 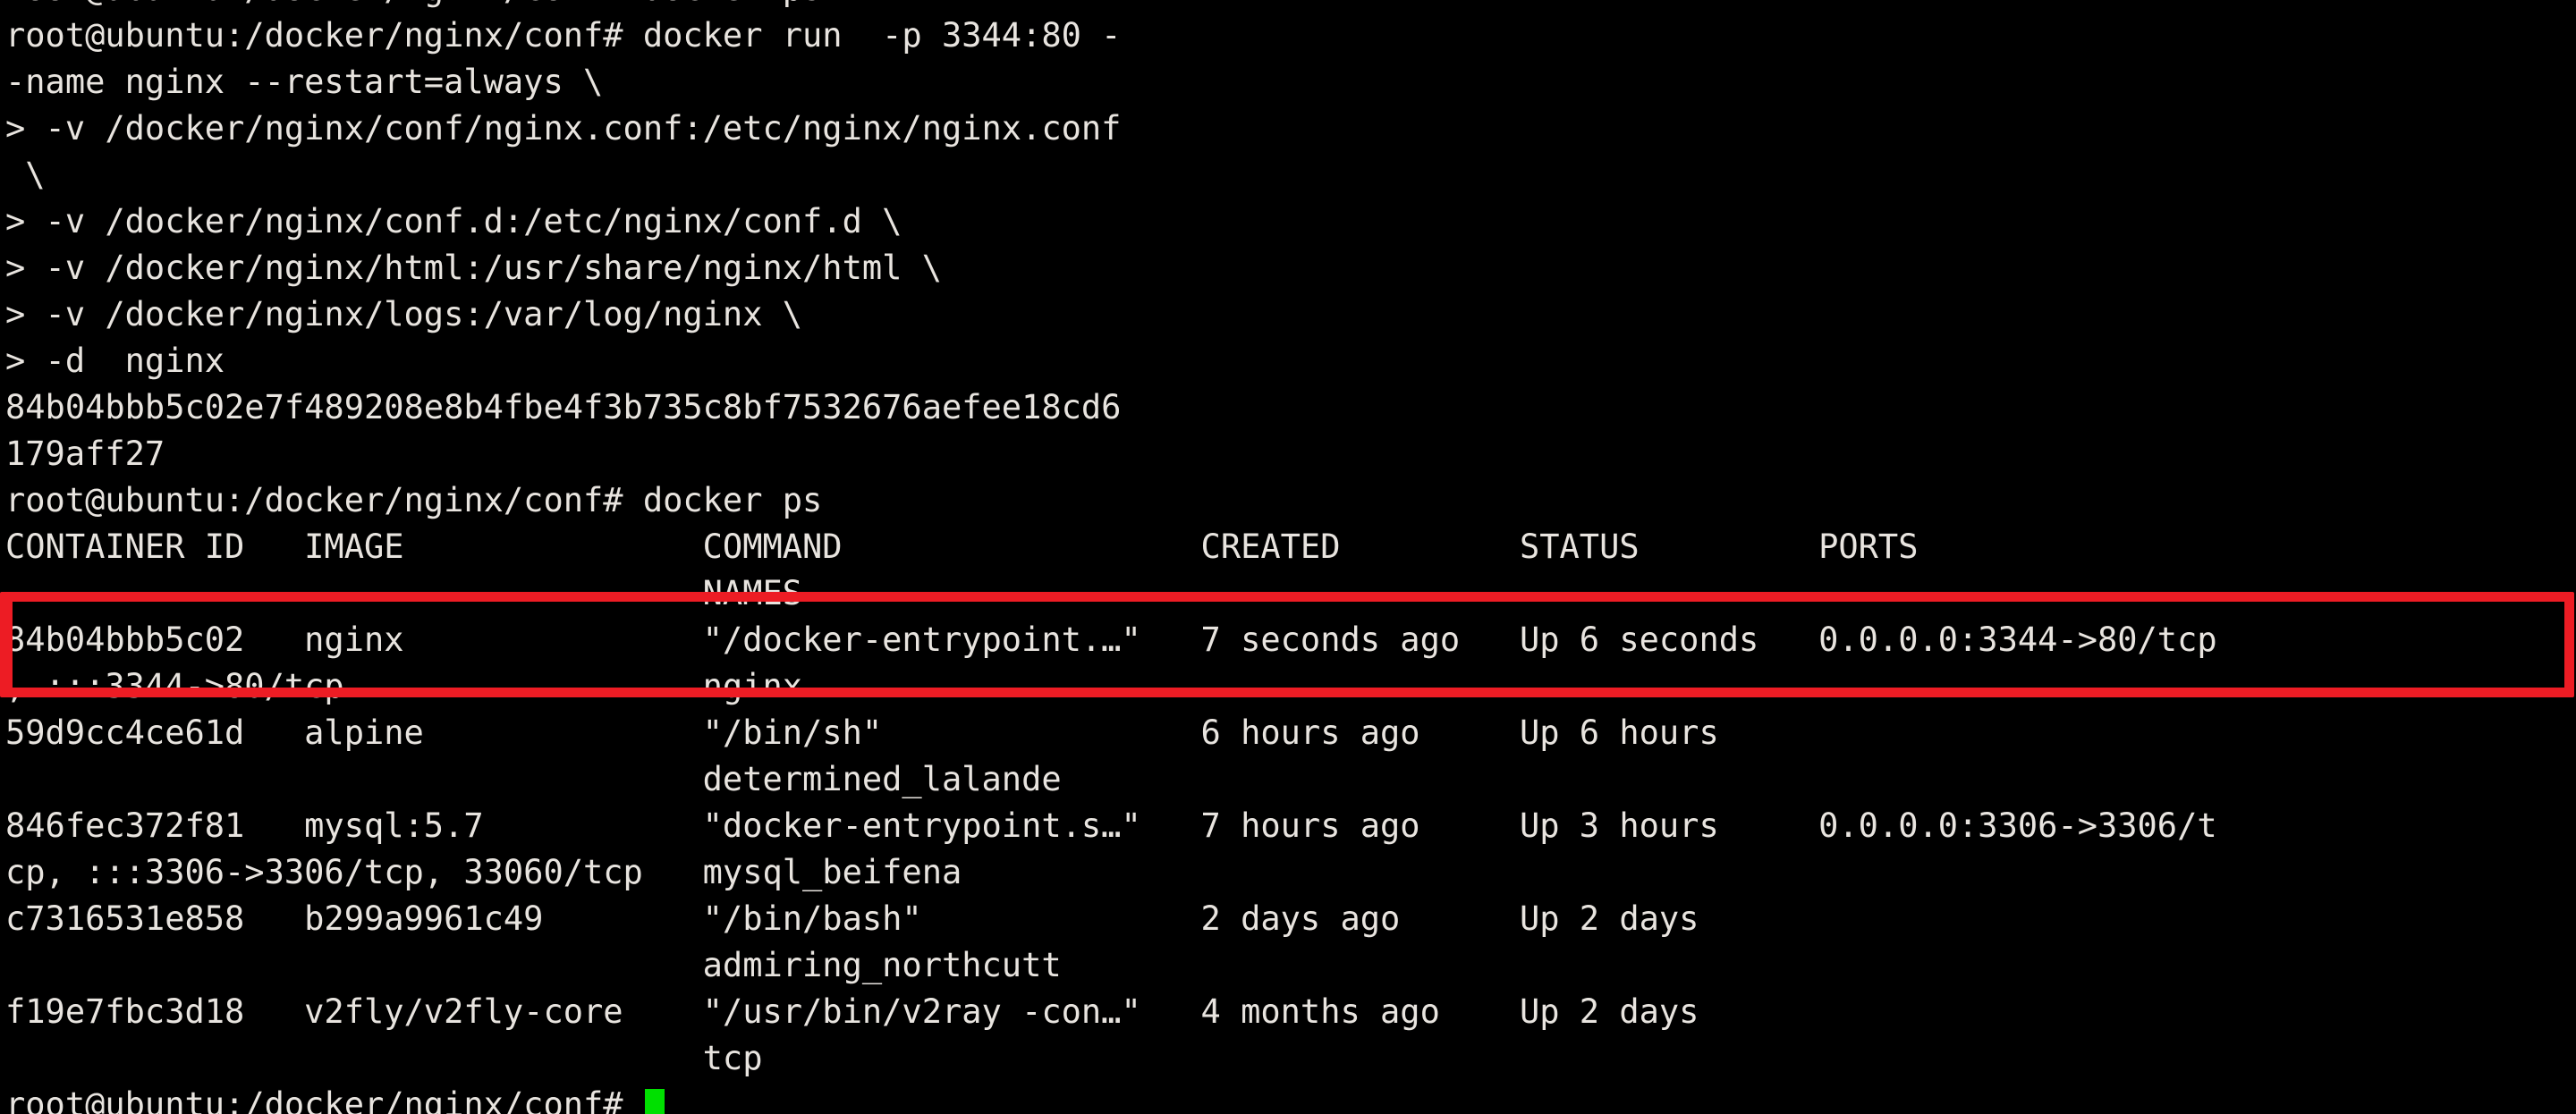 I want to click on table-row-nginx-line2: , :::3344->80/tcp nginx, so click(x=404, y=686).